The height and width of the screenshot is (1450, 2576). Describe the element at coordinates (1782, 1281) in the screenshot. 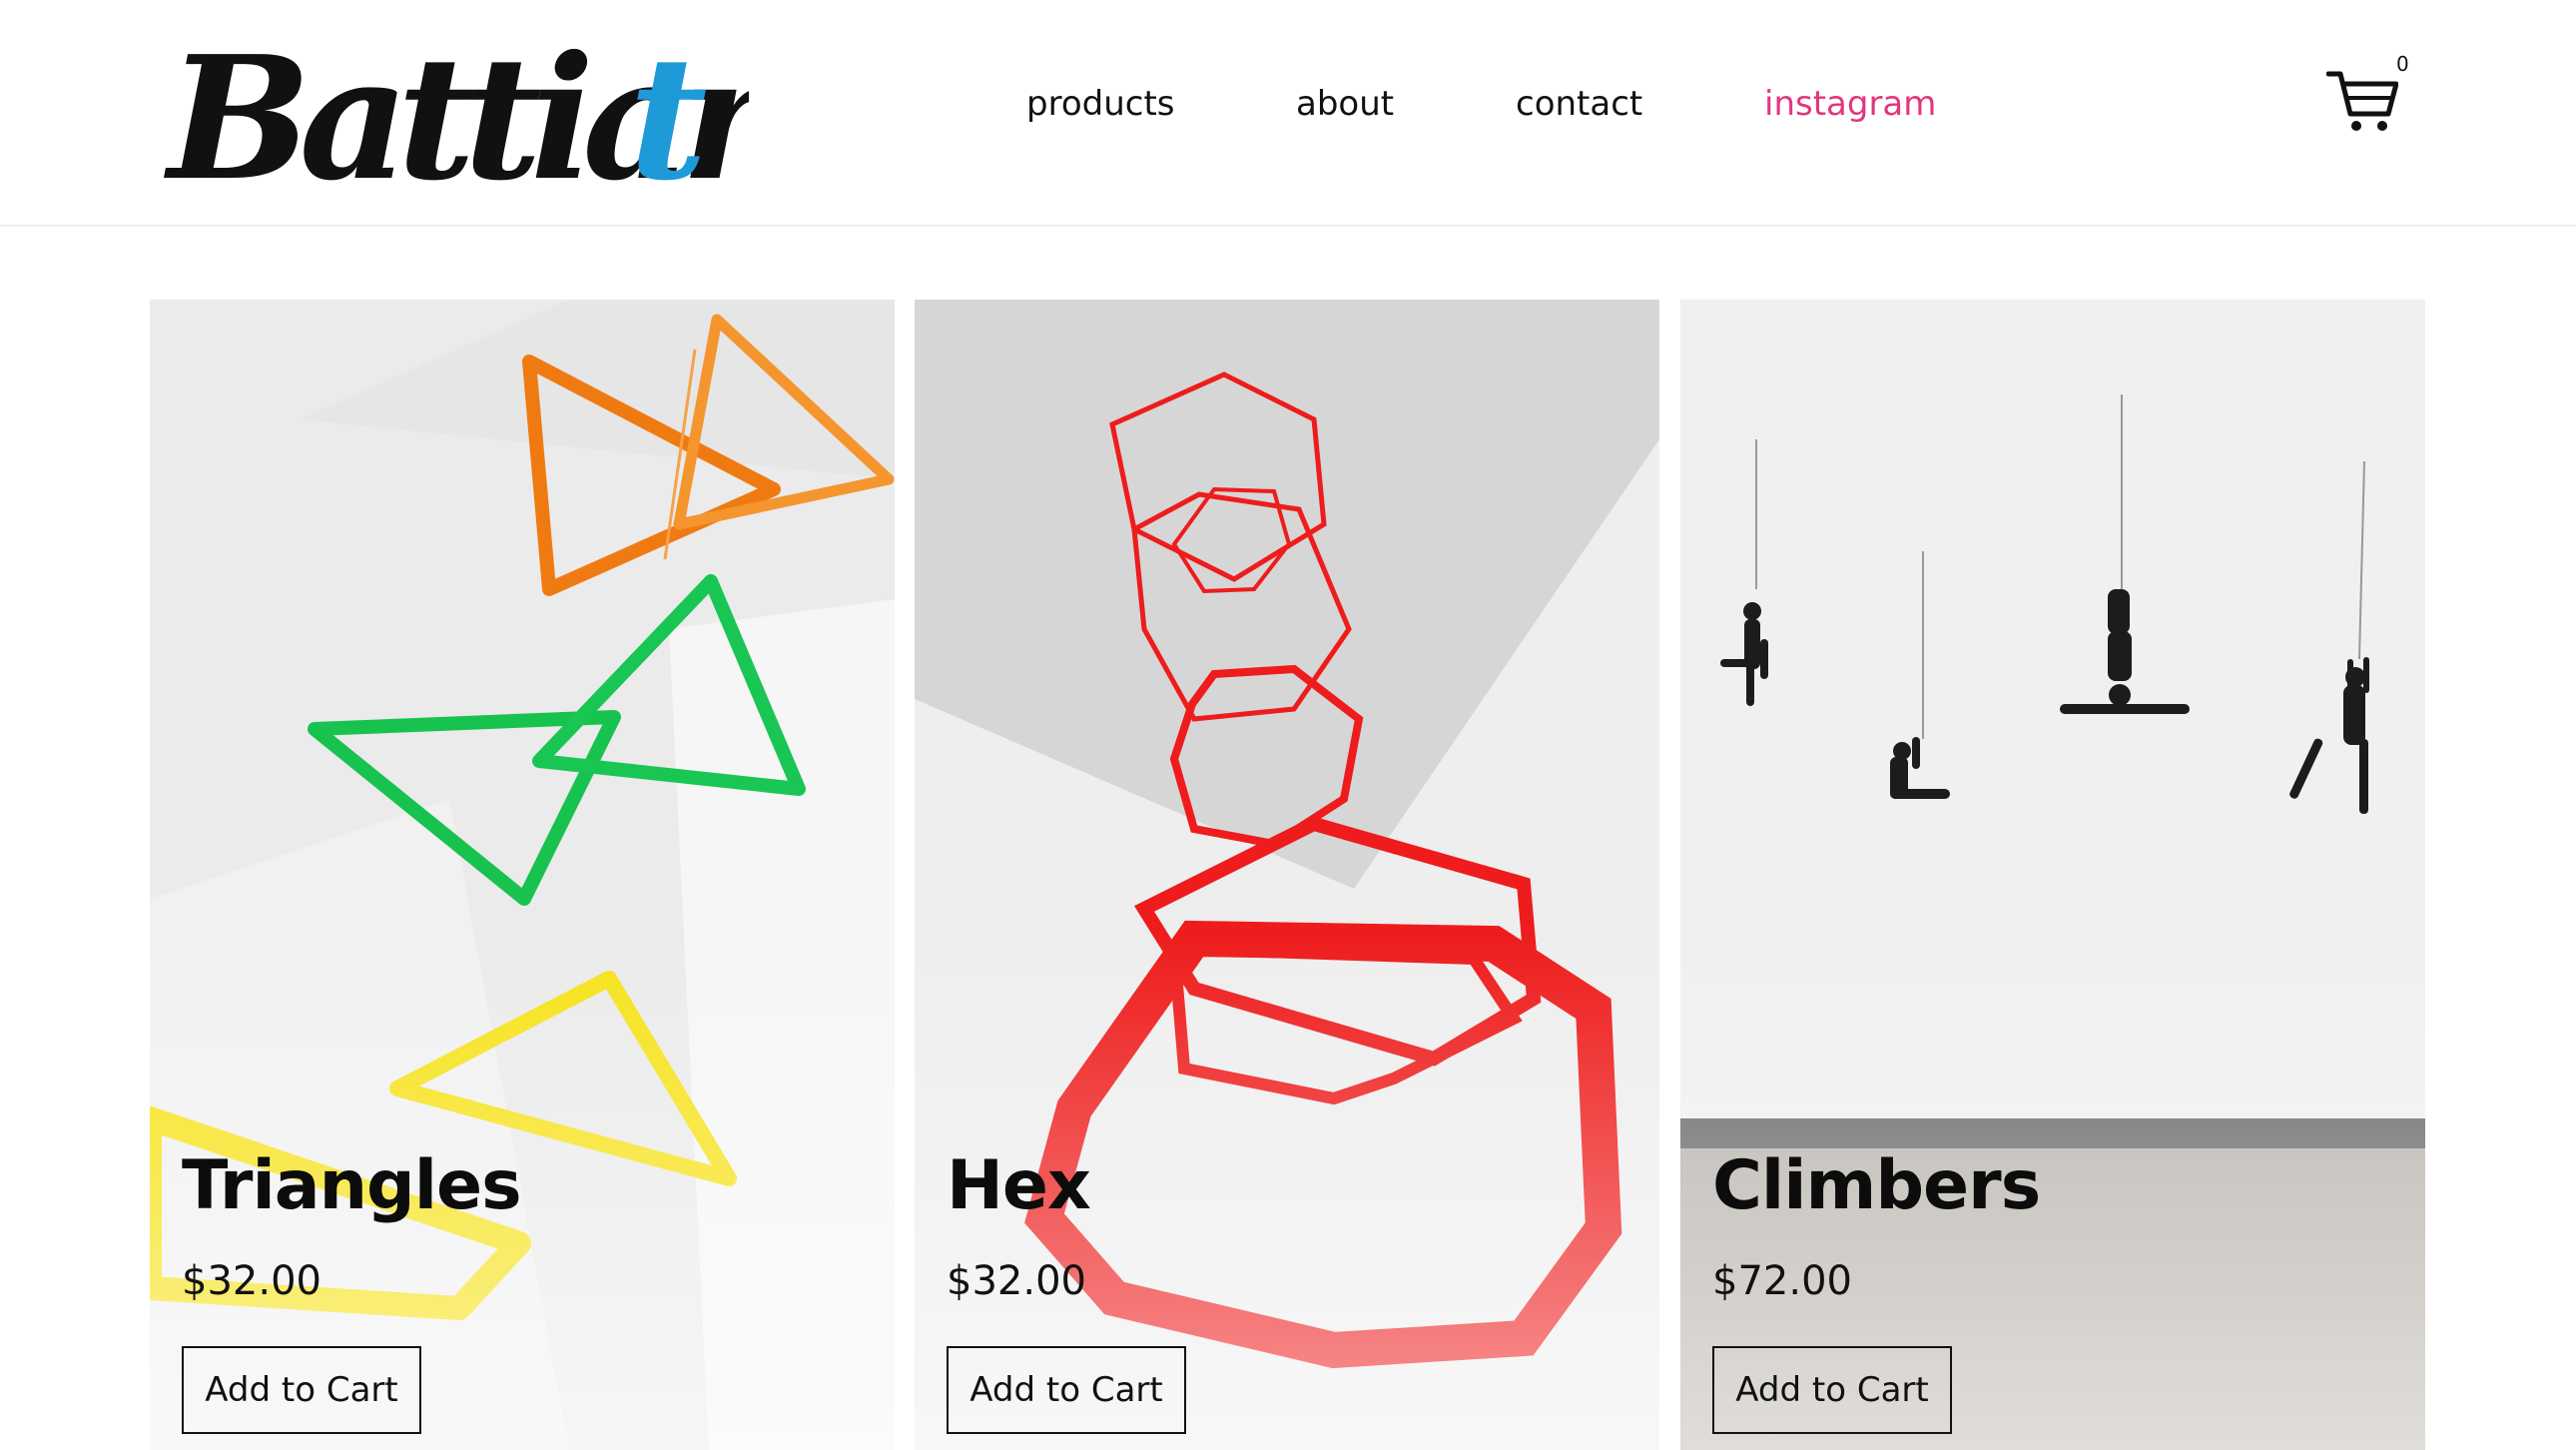

I see `product-price: $72.00` at that location.